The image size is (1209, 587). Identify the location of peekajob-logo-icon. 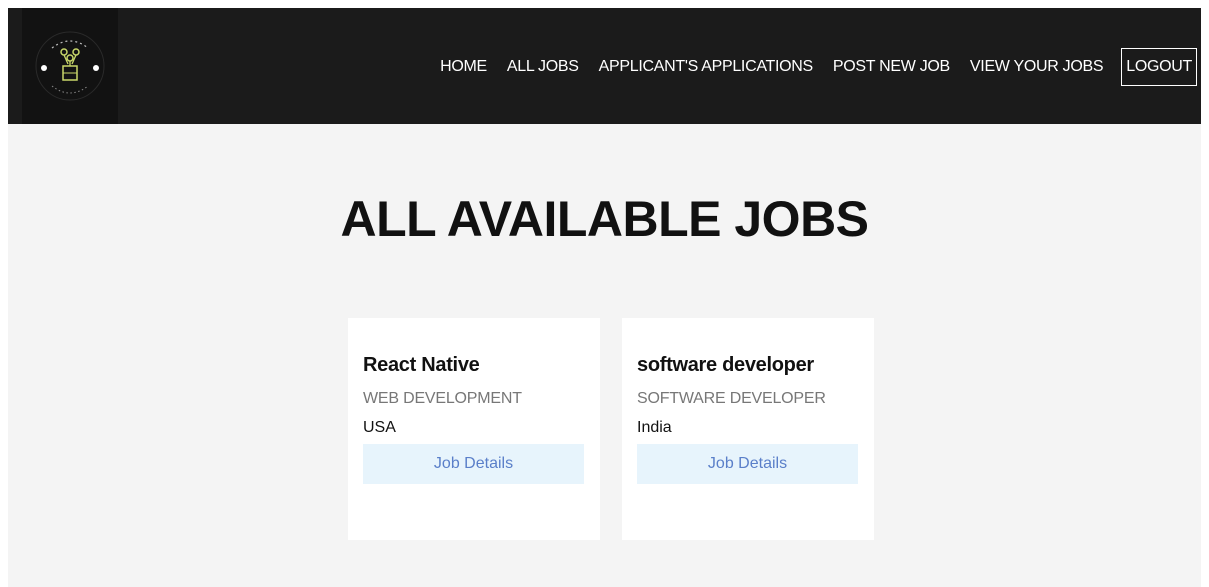
(70, 66).